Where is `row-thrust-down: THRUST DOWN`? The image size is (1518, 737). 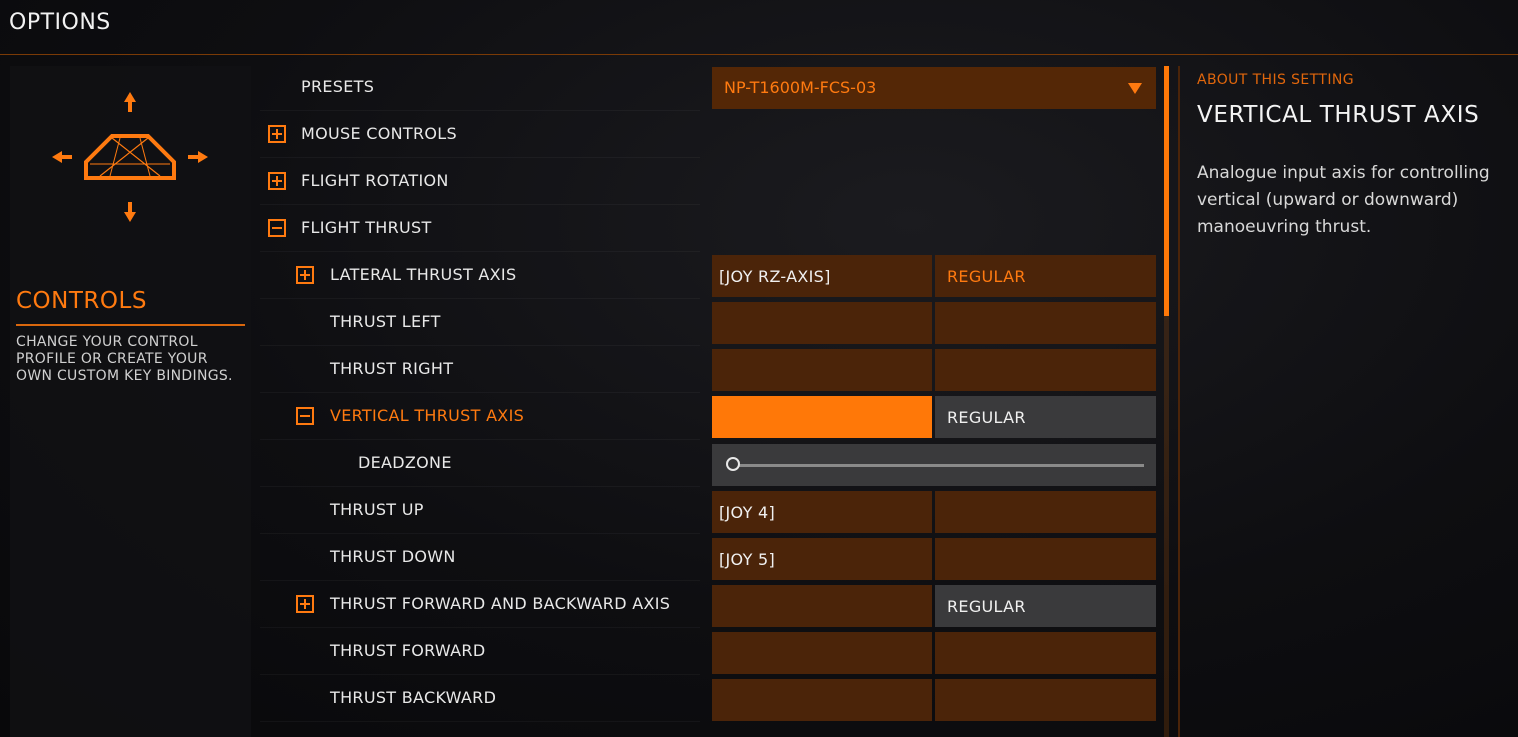
row-thrust-down: THRUST DOWN is located at coordinates (480, 557).